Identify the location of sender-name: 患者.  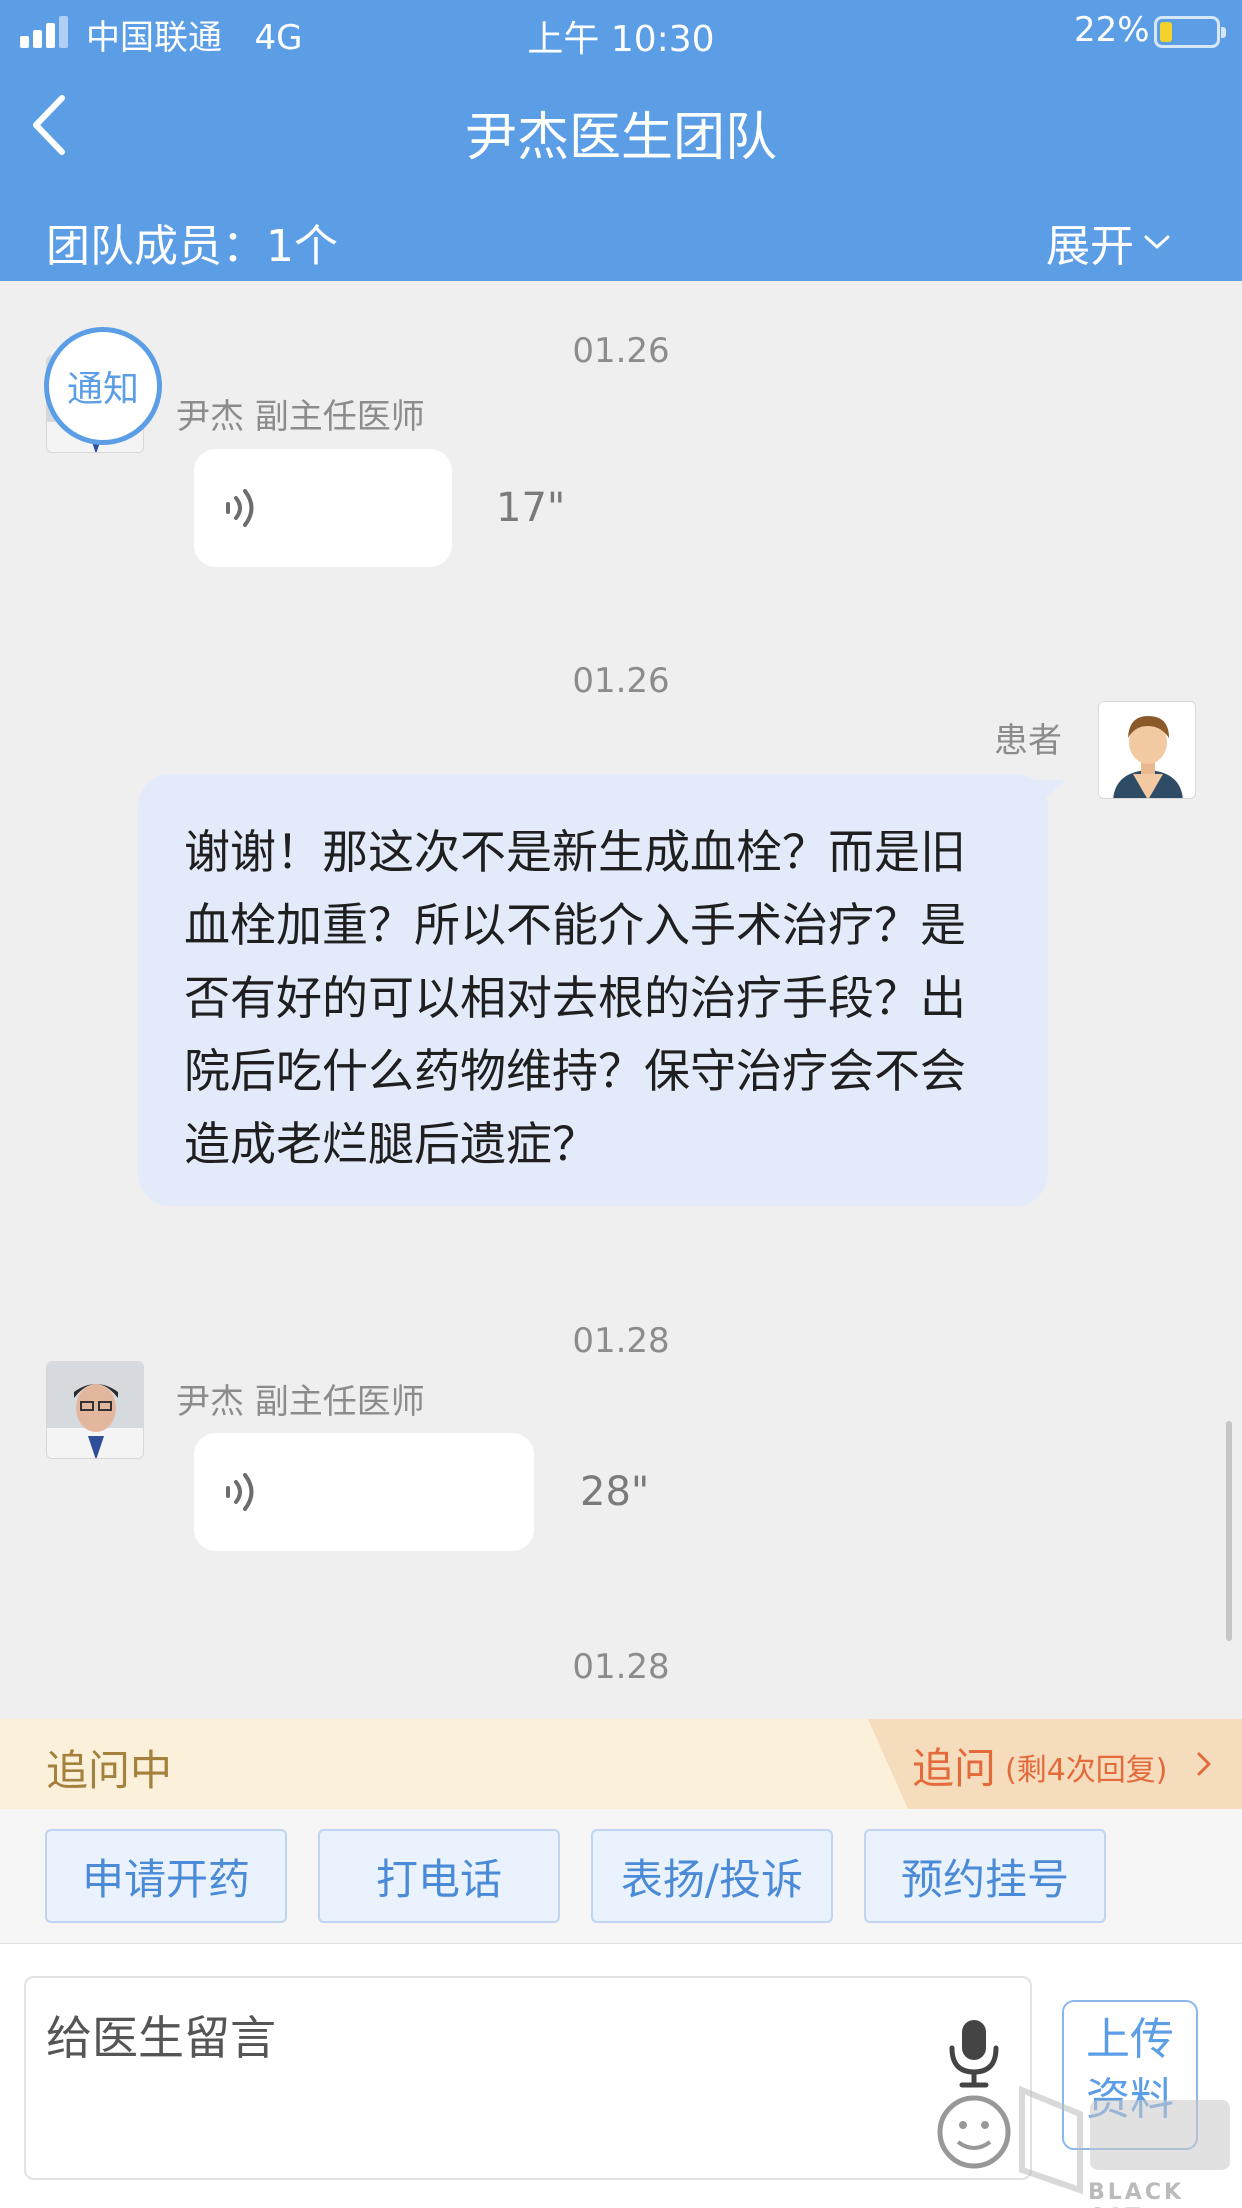
(1028, 741).